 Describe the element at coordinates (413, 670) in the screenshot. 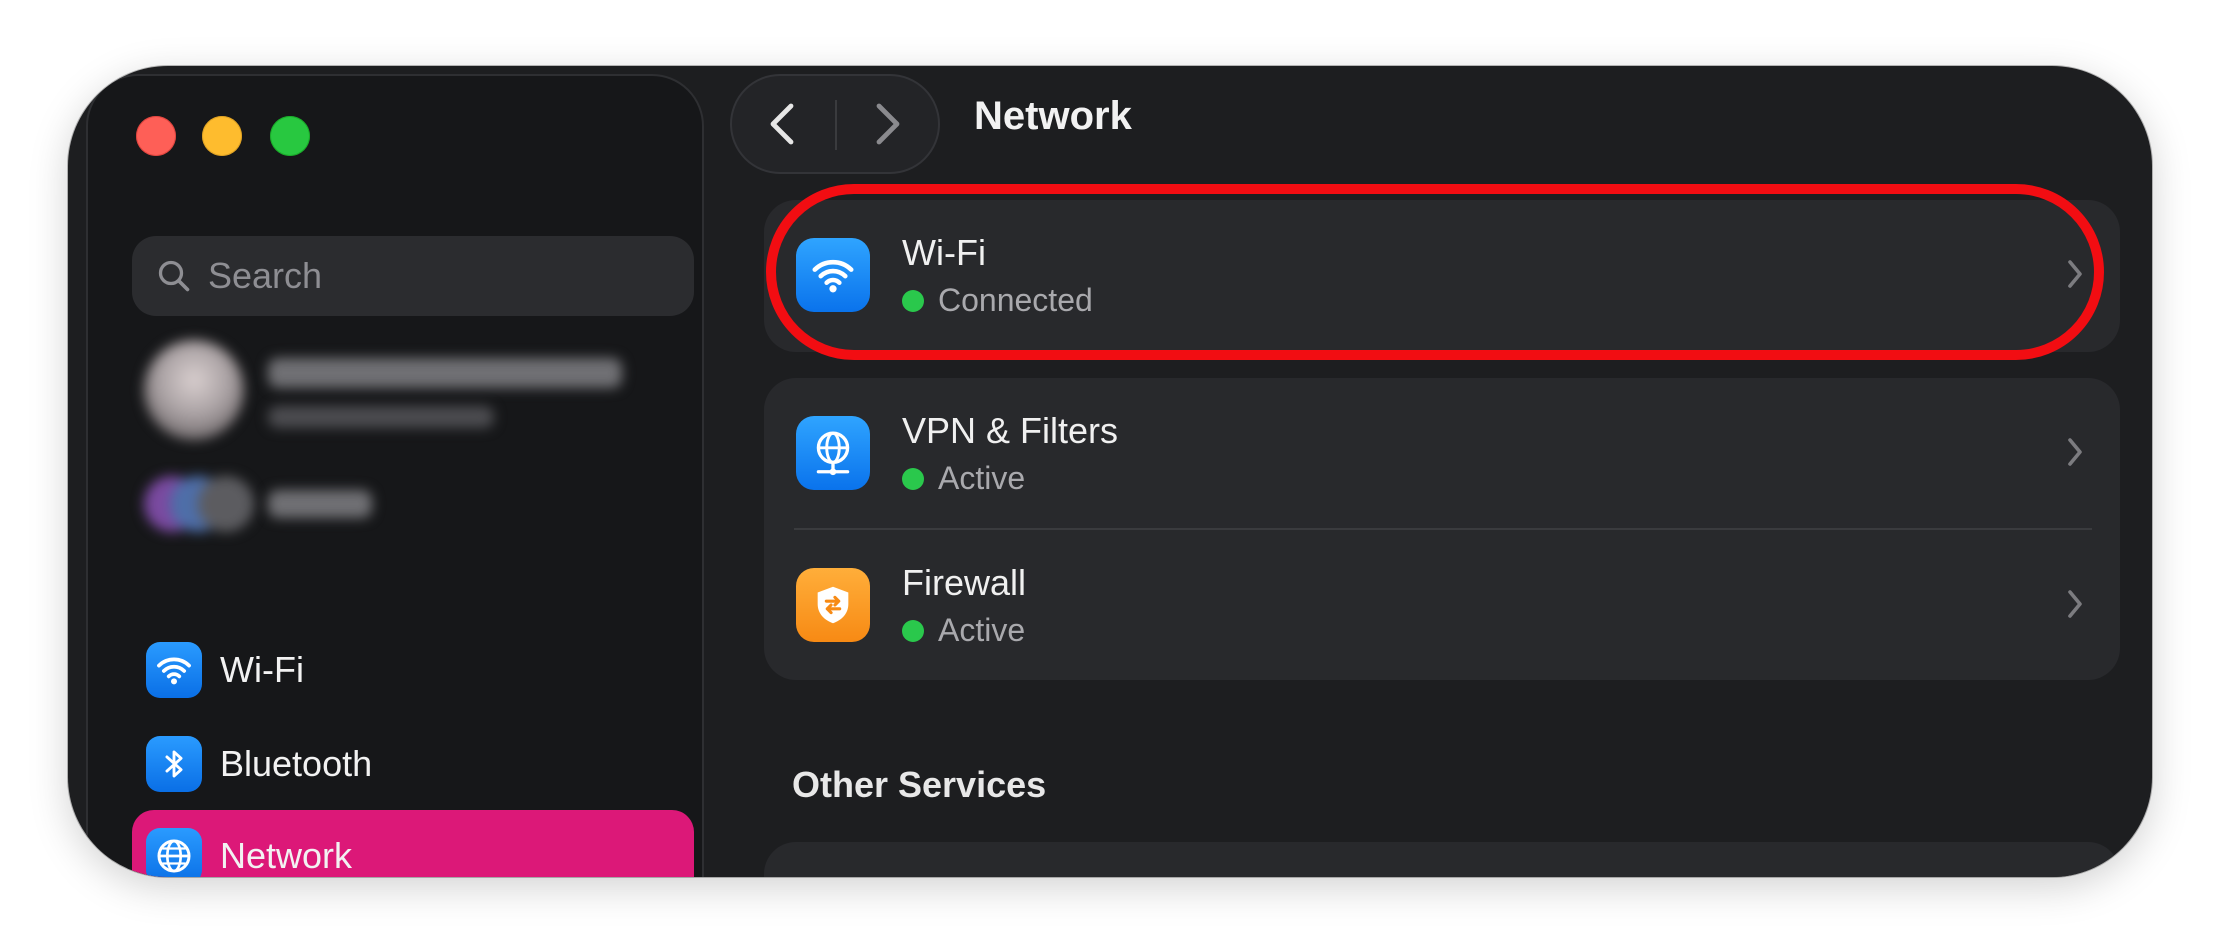

I see `sidebar-item-wifi: Wi-Fi` at that location.